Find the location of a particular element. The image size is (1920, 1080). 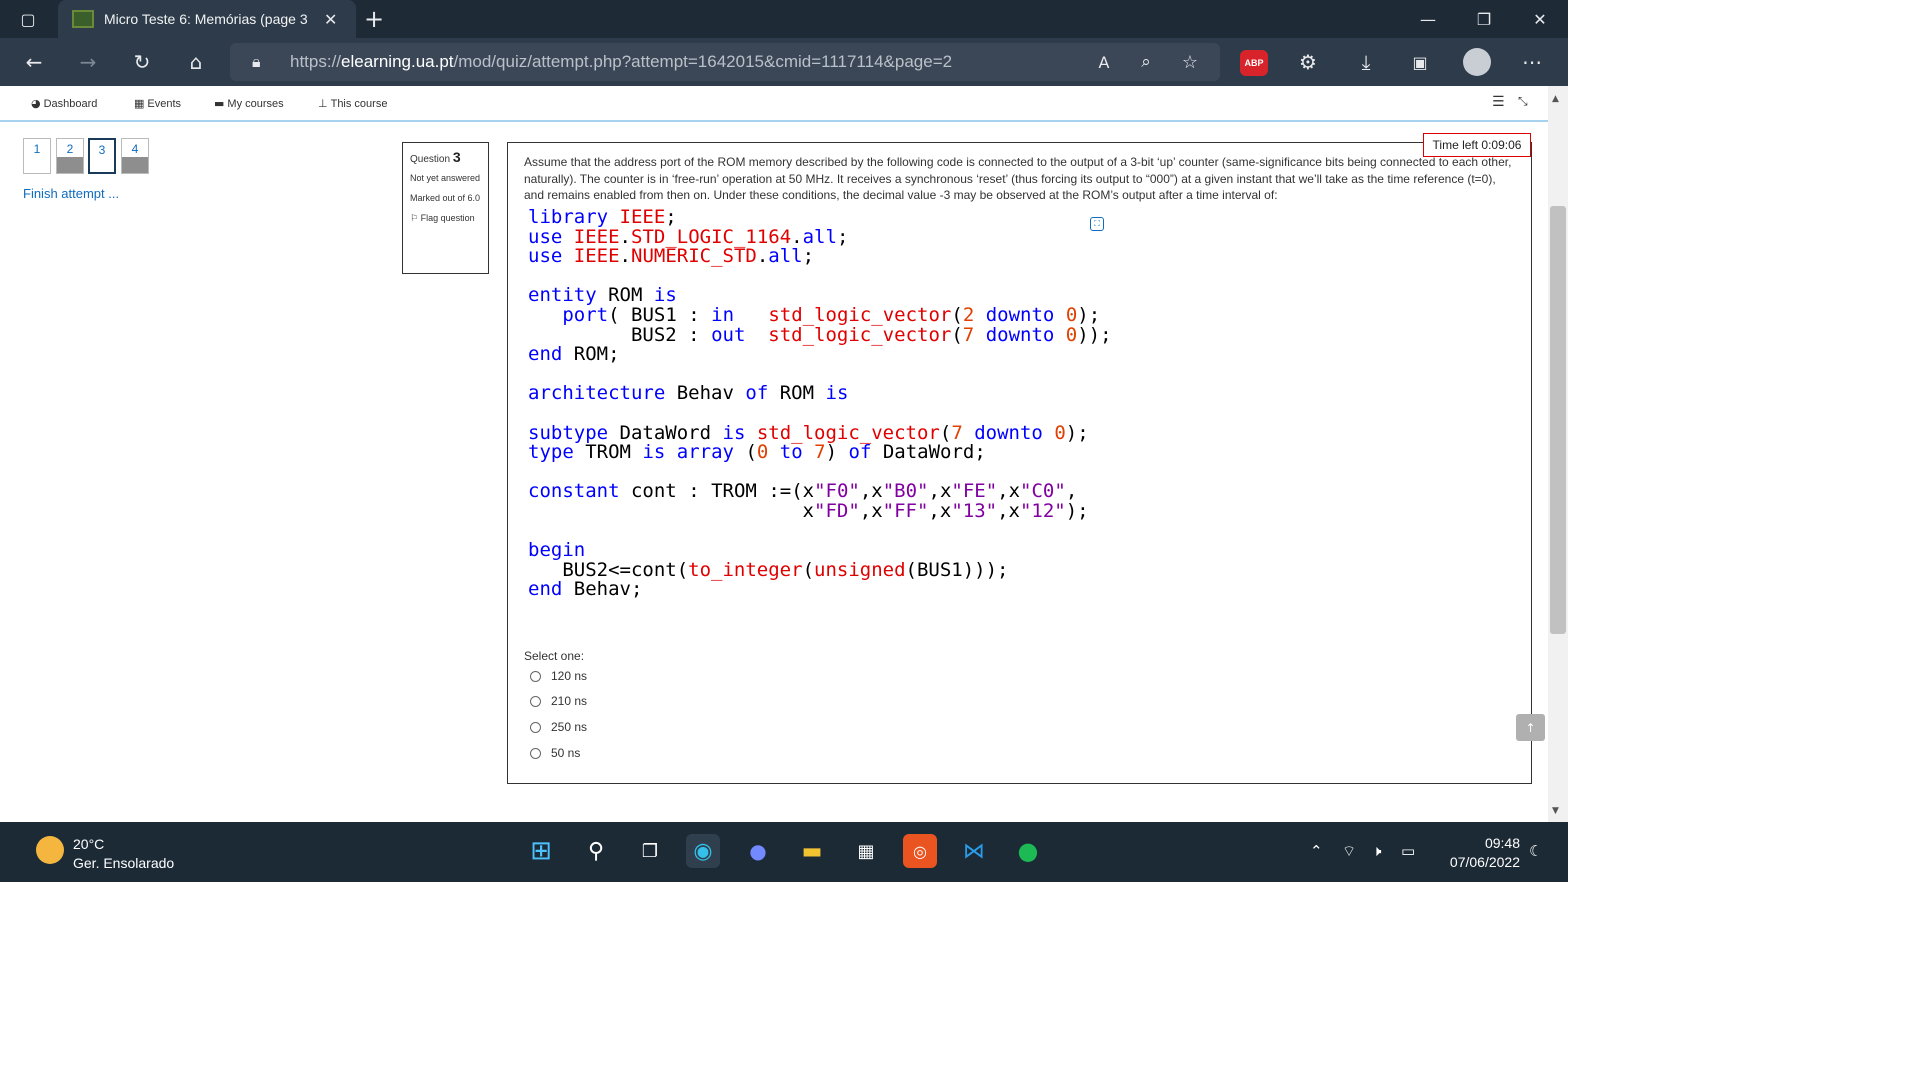

nav-this-course: ⊥ This course is located at coordinates (352, 103).